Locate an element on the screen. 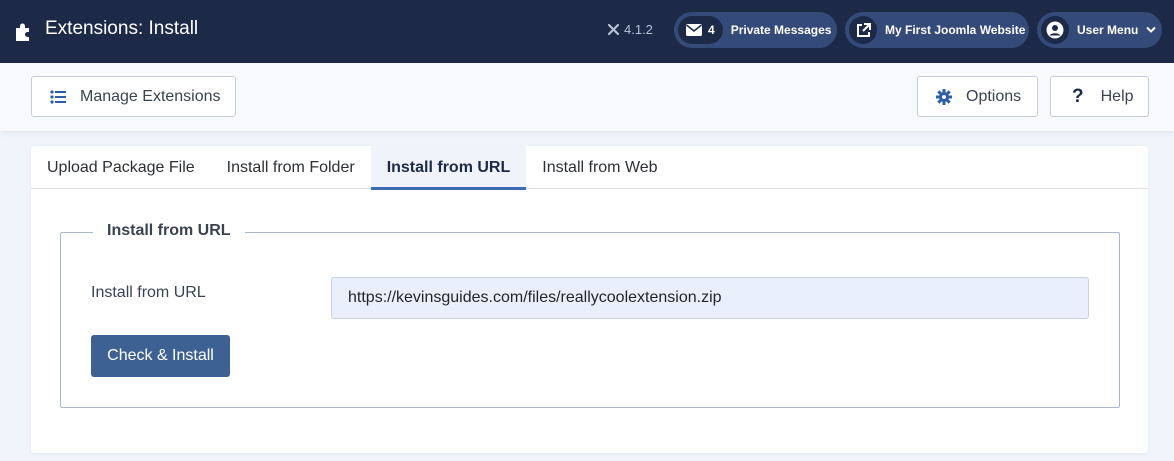 This screenshot has width=1174, height=461. tab-install-folder: Install from Folder is located at coordinates (291, 167).